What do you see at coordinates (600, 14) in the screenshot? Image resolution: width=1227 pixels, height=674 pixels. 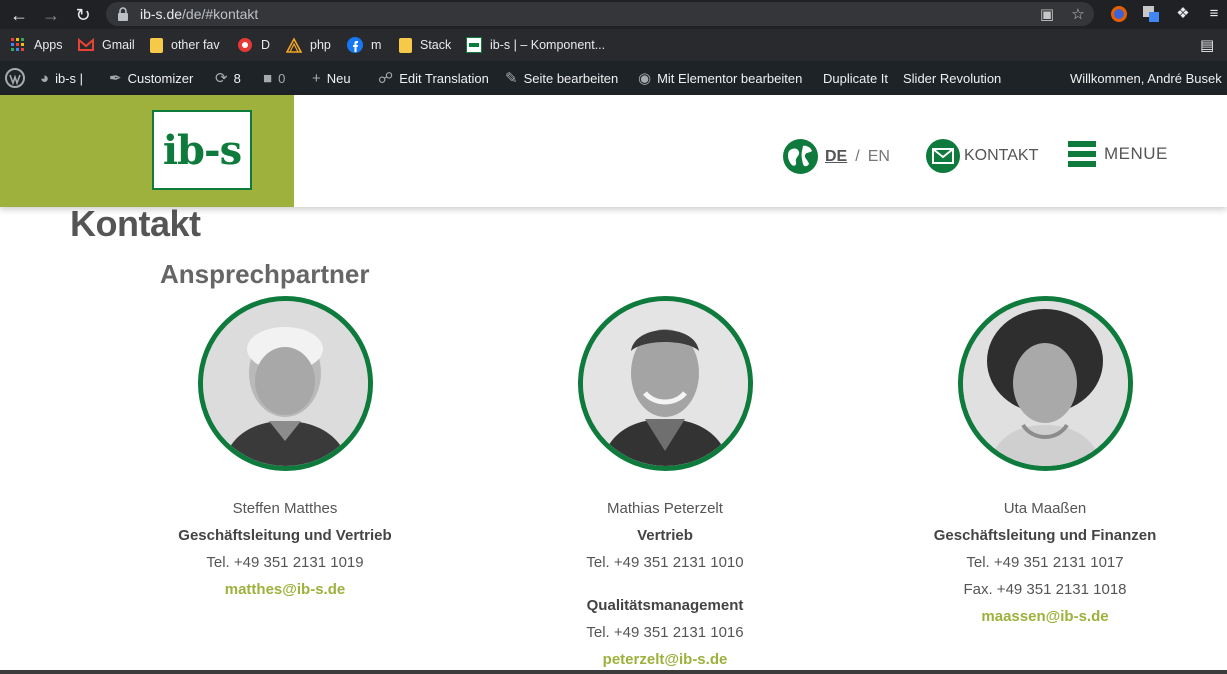 I see `address-bar: ib-s.de/de/#kontakt ▣ ☆` at bounding box center [600, 14].